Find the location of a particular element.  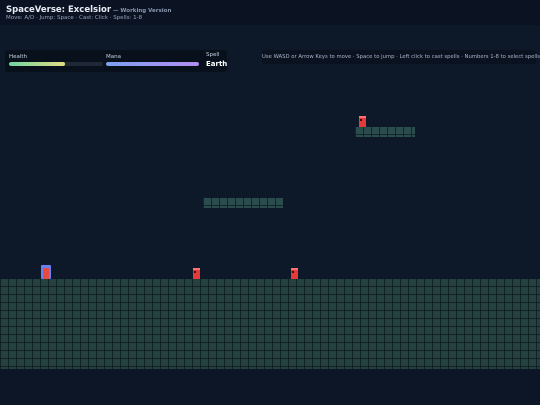

player-character is located at coordinates (46, 272).